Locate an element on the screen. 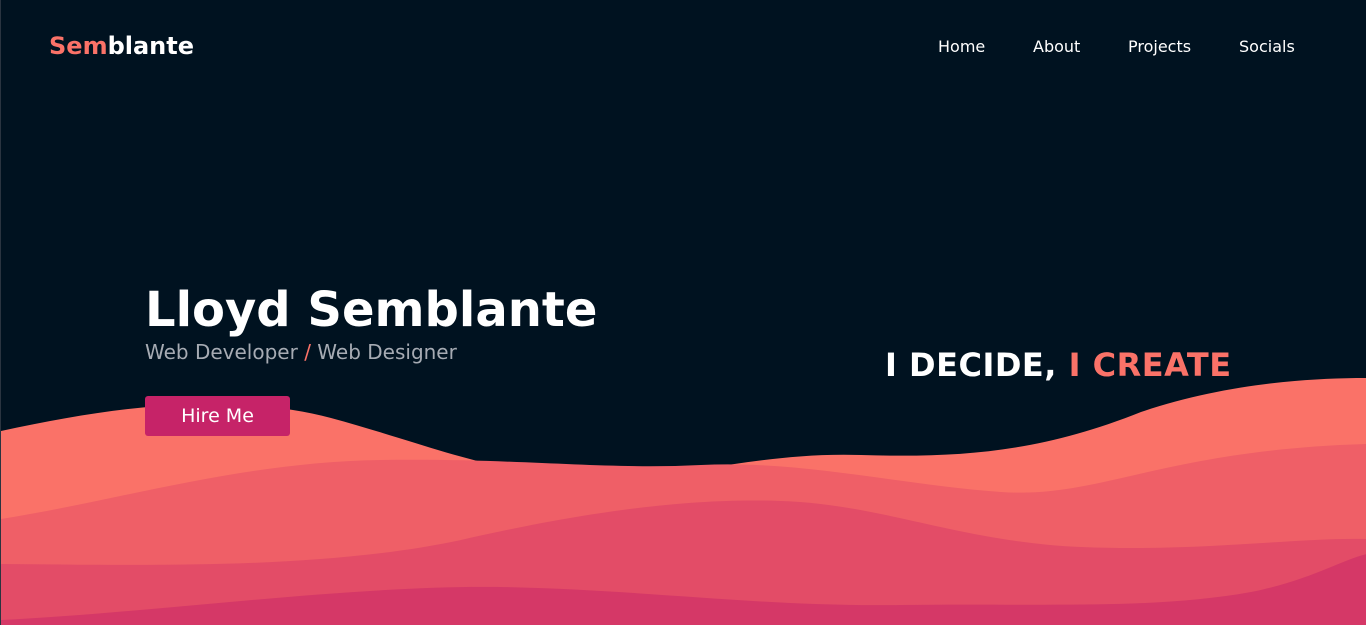  hero-tagline: I DECIDE, I CREATE is located at coordinates (1058, 365).